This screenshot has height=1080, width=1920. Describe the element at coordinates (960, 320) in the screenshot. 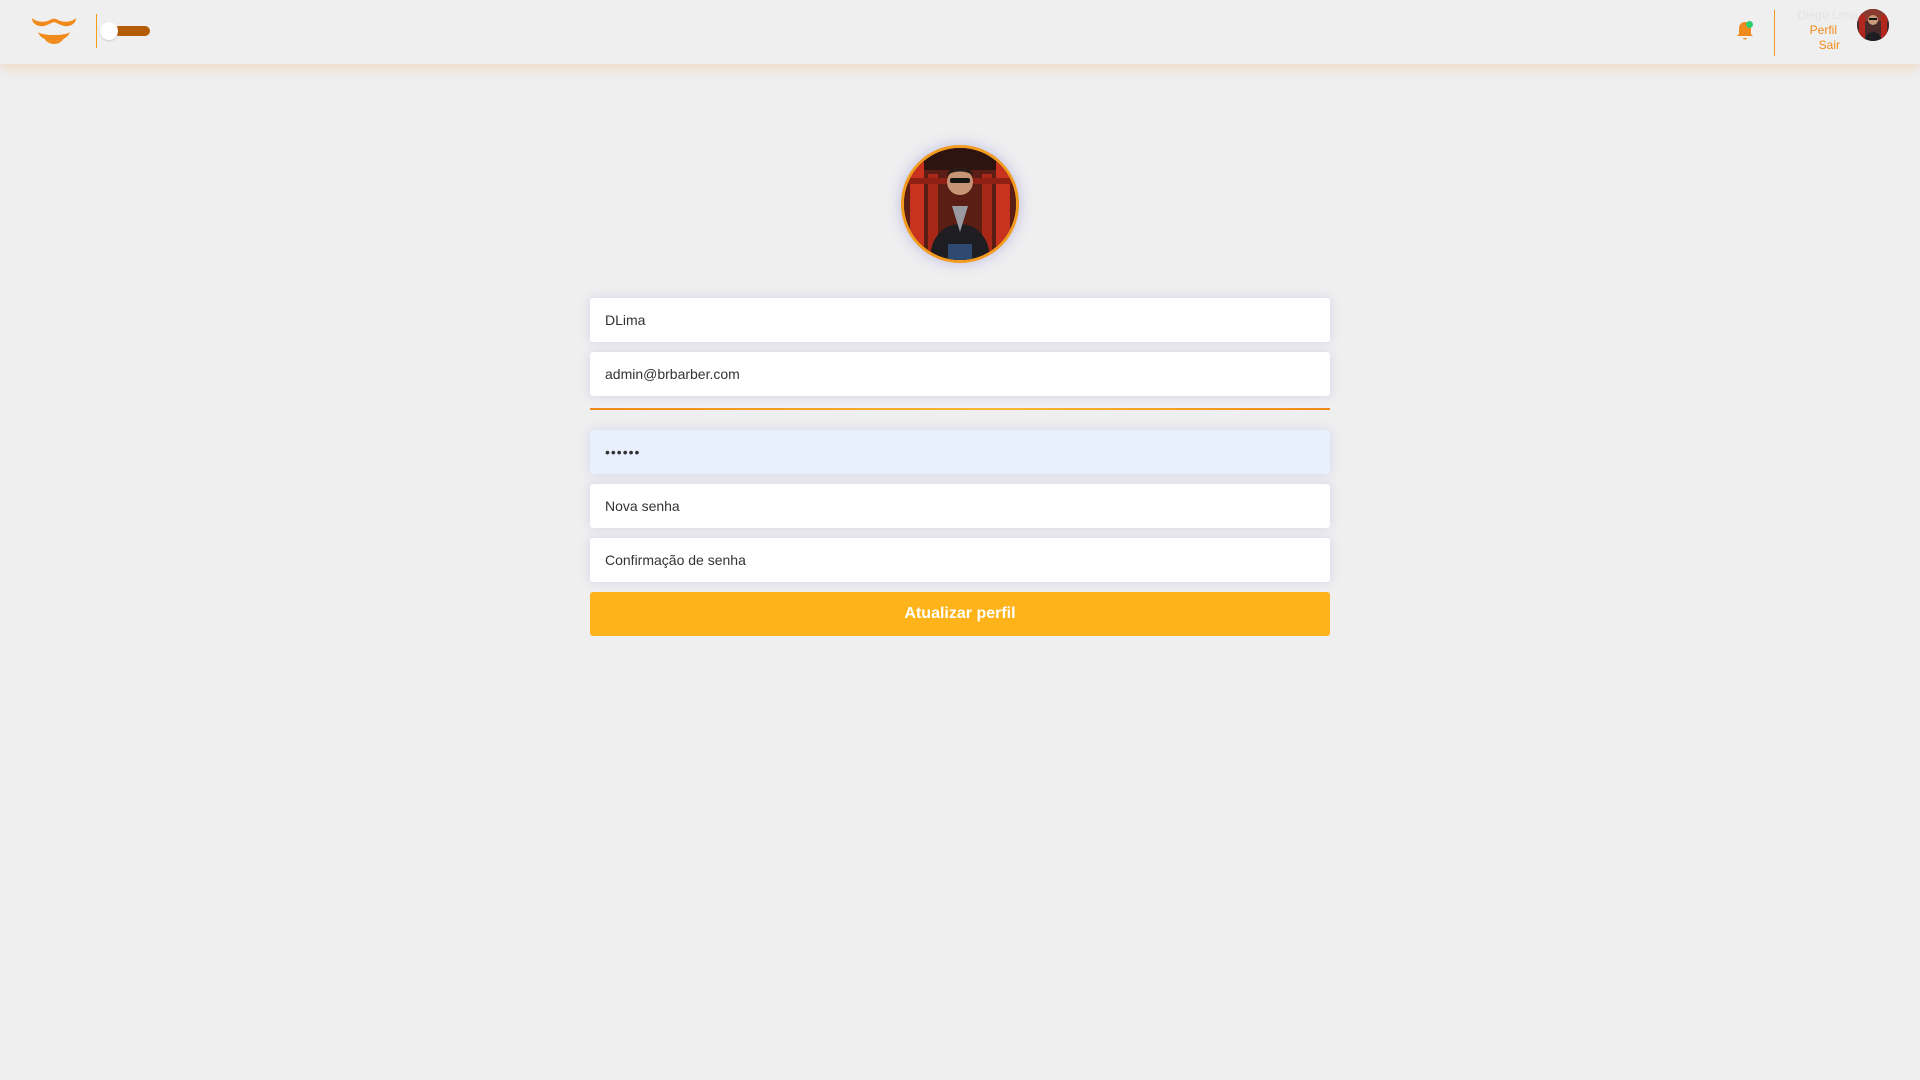

I see `name-input` at that location.